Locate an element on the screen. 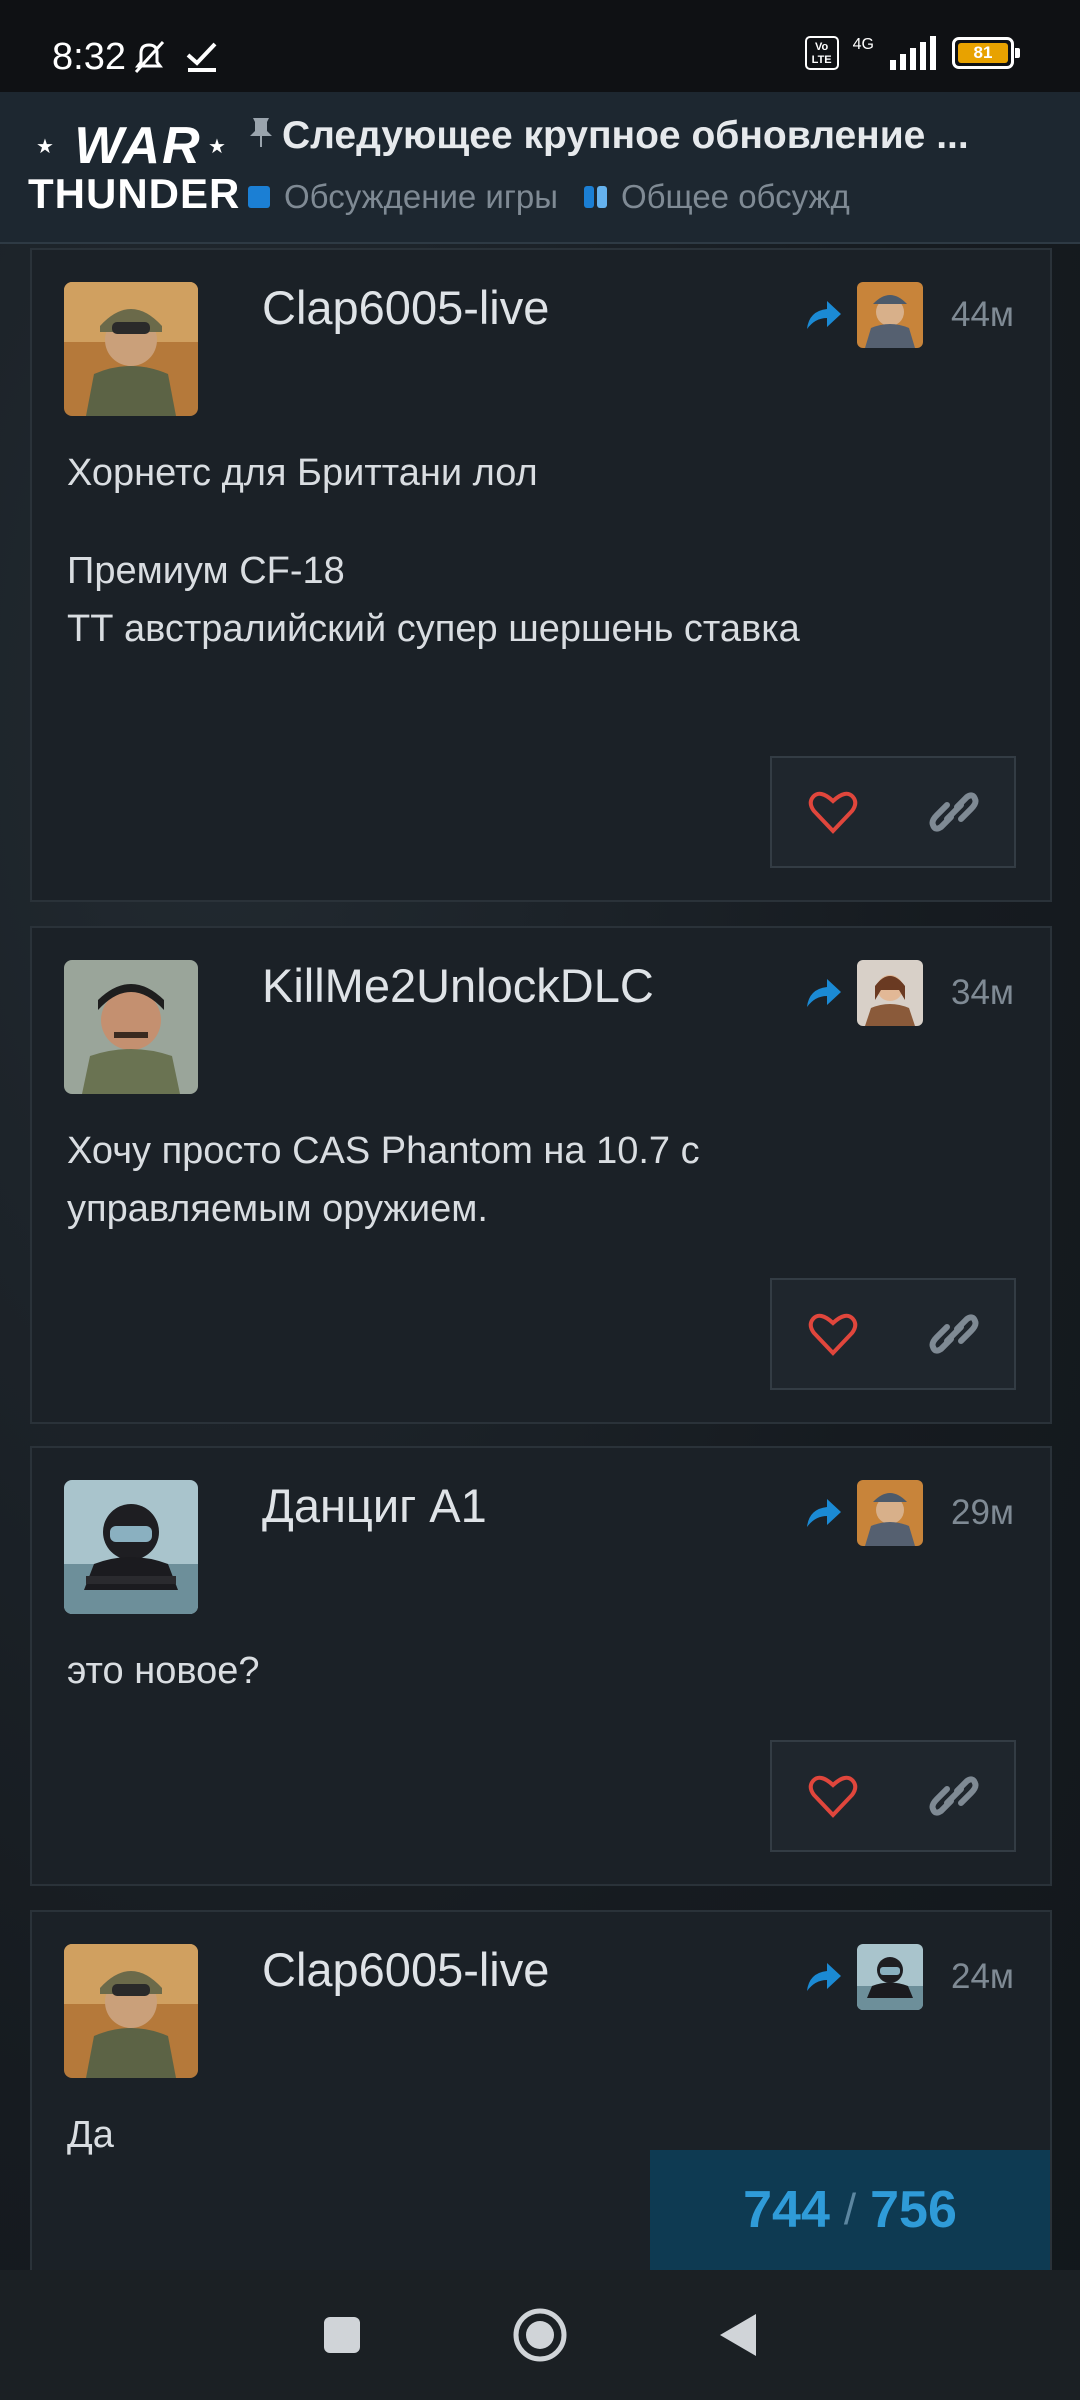  category-link: Обсуждение игры is located at coordinates (403, 197).